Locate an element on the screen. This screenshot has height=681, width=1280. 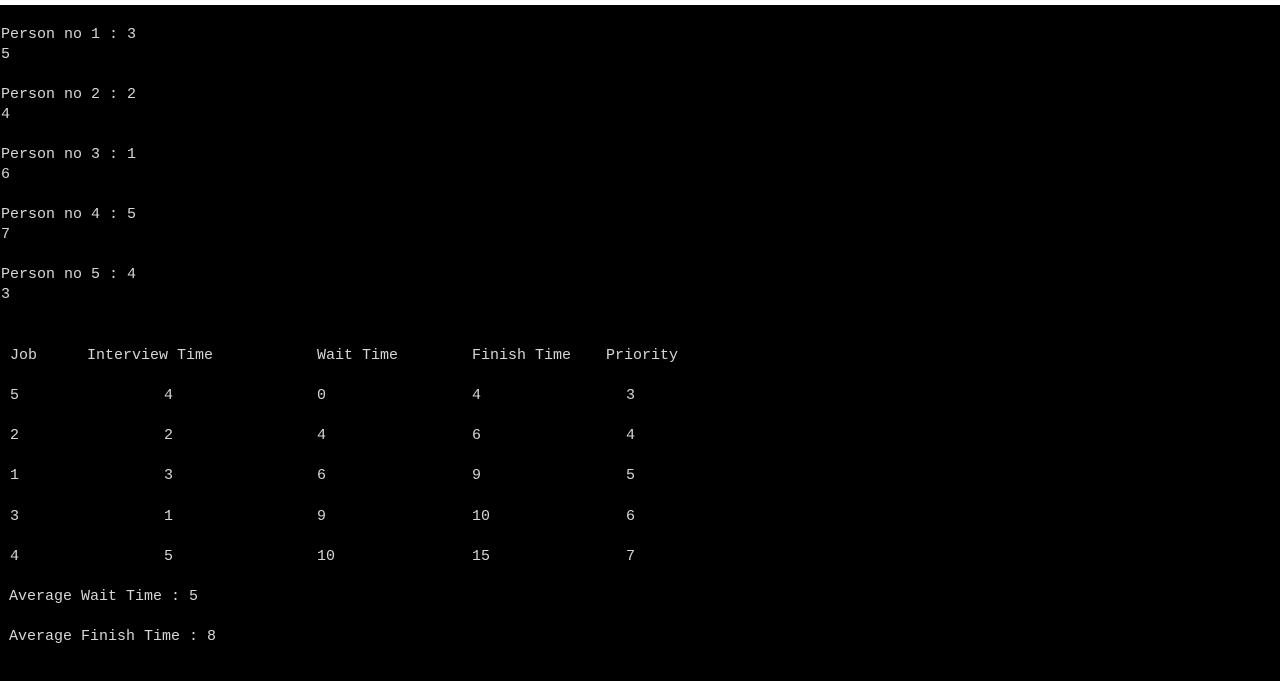
input-prompt-5: Person no 5 : 4 is located at coordinates (69, 274).